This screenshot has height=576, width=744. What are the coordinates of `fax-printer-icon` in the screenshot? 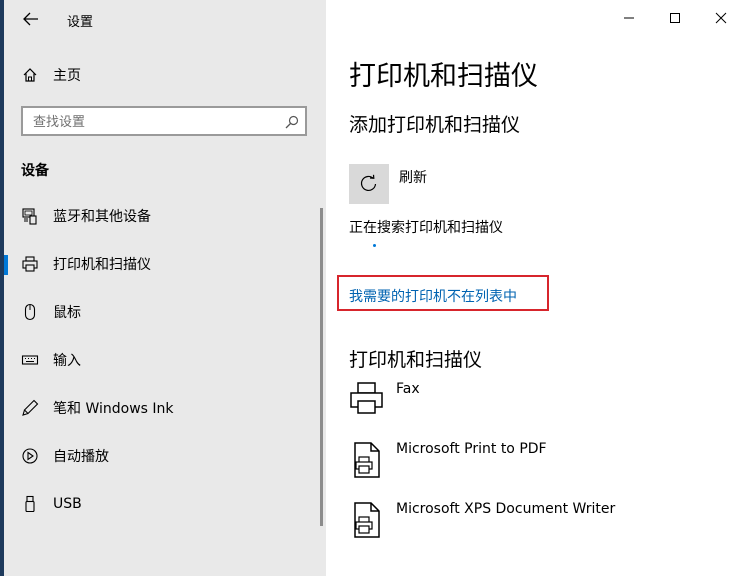 It's located at (367, 400).